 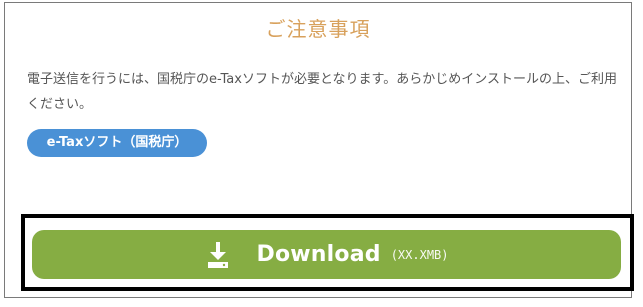 I want to click on download-label: Download, so click(x=318, y=254).